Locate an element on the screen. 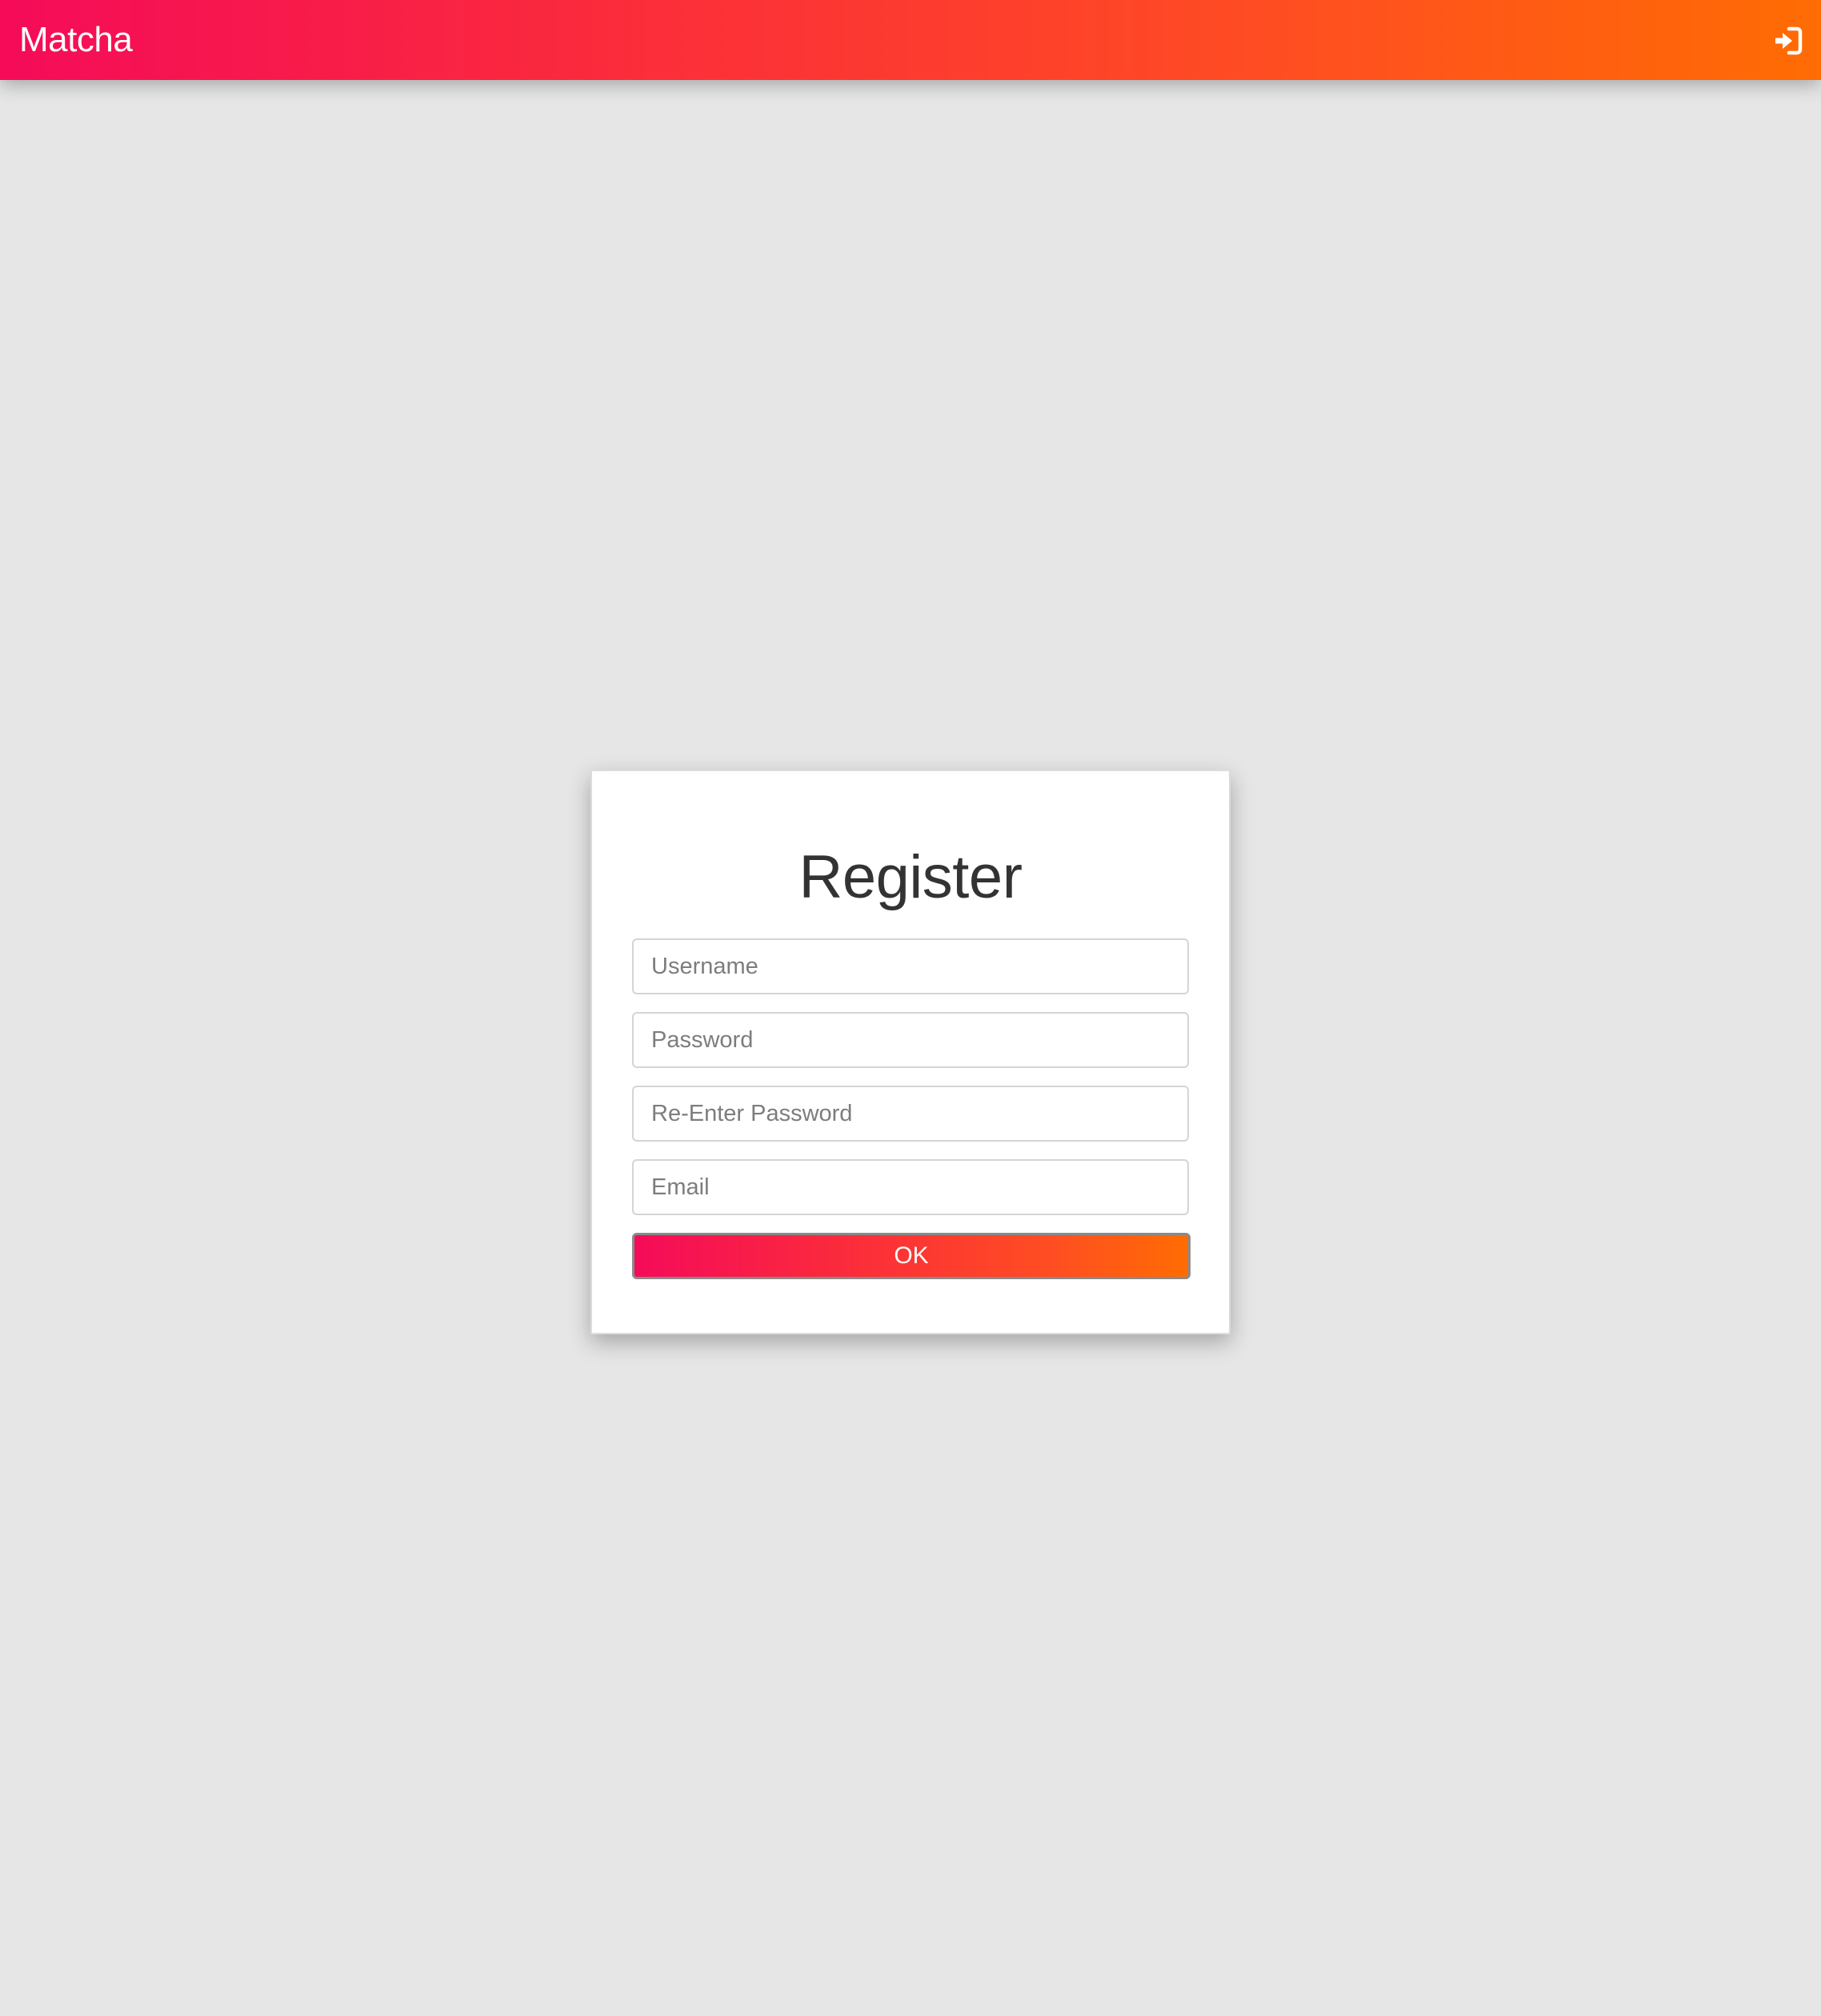 The image size is (1821, 2016). brand-logo-link: Matcha is located at coordinates (76, 40).